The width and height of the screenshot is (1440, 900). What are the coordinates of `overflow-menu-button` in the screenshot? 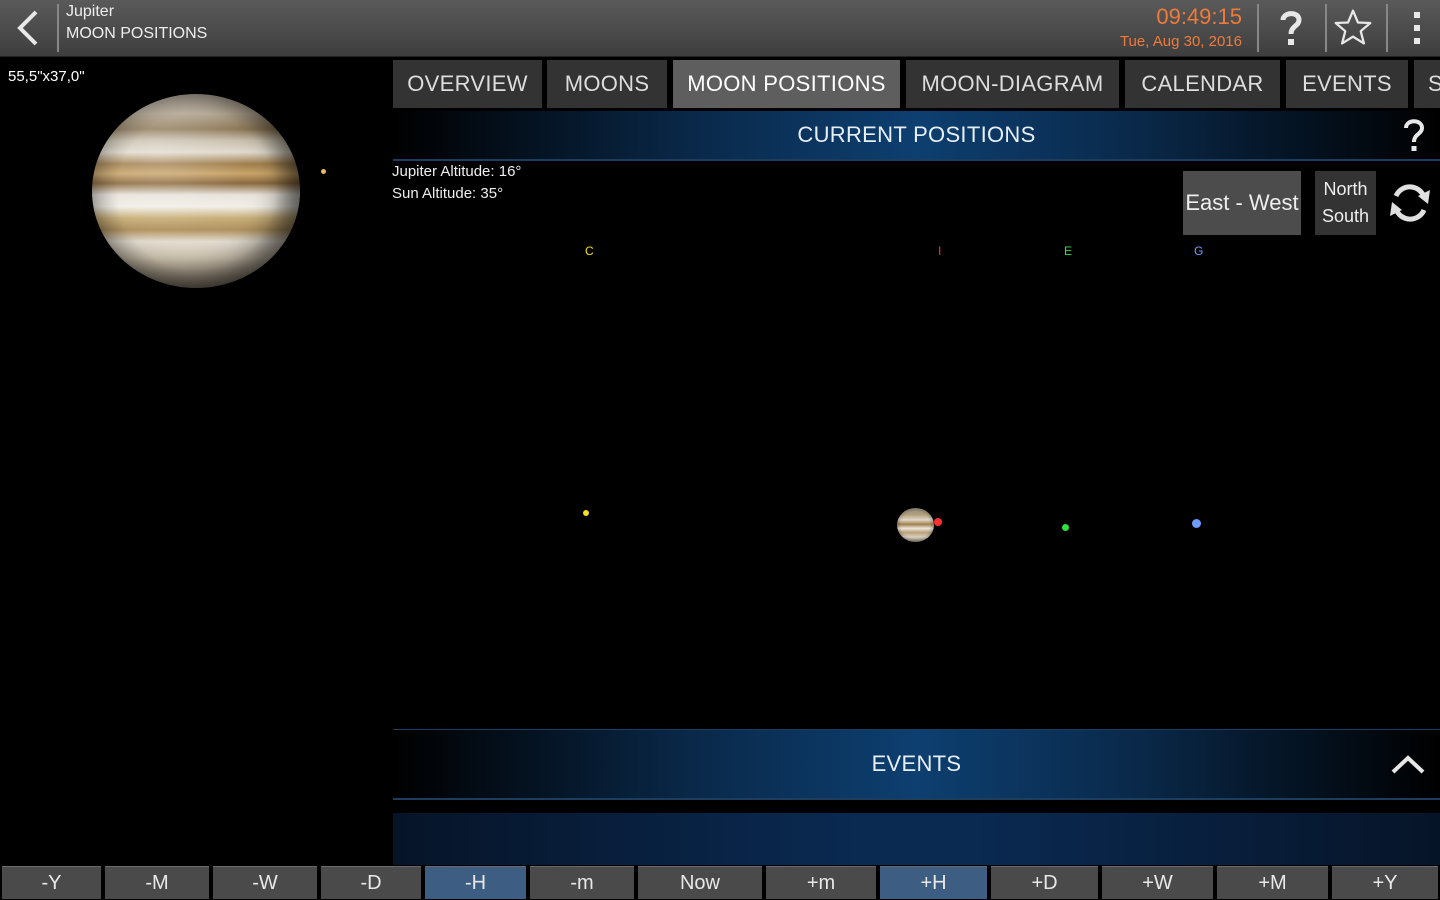 It's located at (1417, 28).